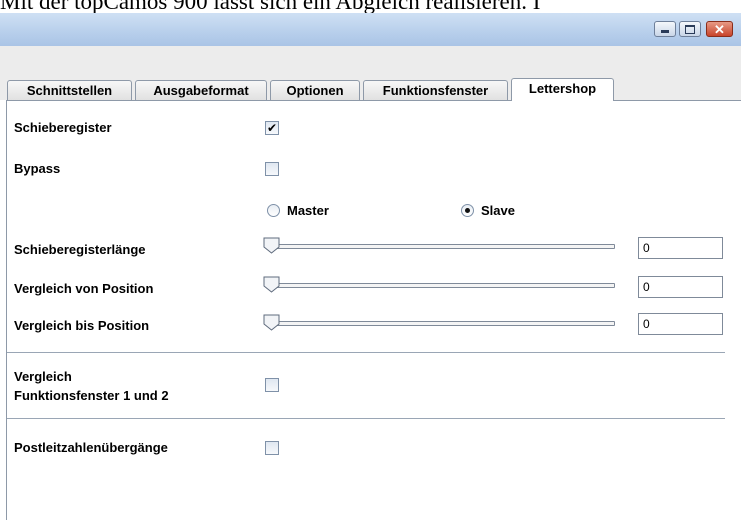 Image resolution: width=741 pixels, height=520 pixels. I want to click on vergleich-bis-position-input: 0, so click(680, 324).